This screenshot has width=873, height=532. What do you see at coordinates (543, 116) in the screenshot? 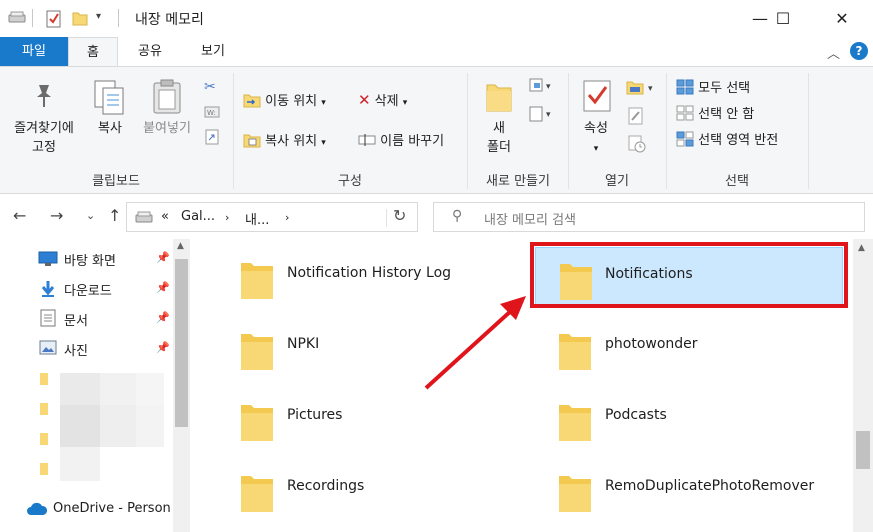
I see `easy-access-icon: ▾` at bounding box center [543, 116].